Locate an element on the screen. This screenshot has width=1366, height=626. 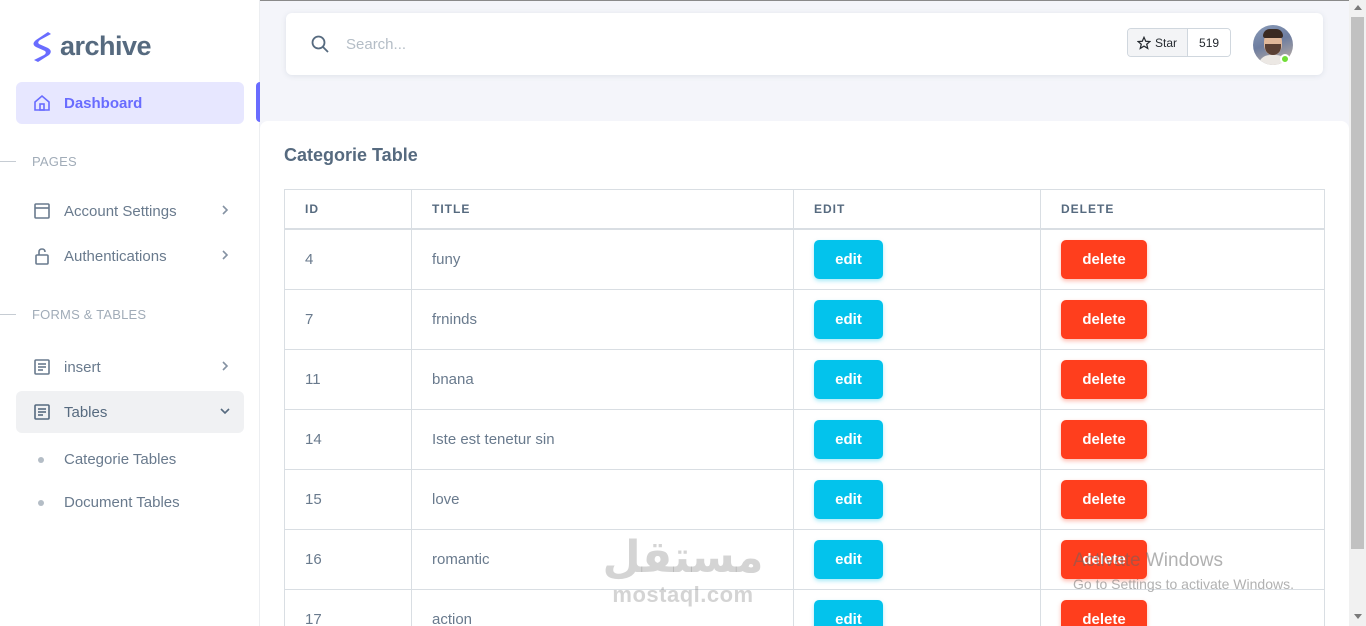
column-header-delete: DELETE is located at coordinates (1088, 209).